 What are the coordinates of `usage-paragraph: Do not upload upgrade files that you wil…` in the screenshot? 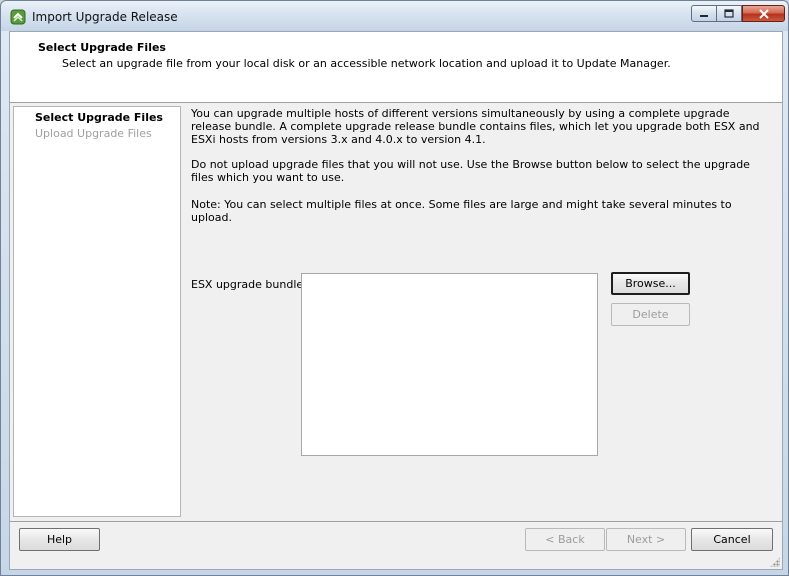 It's located at (470, 171).